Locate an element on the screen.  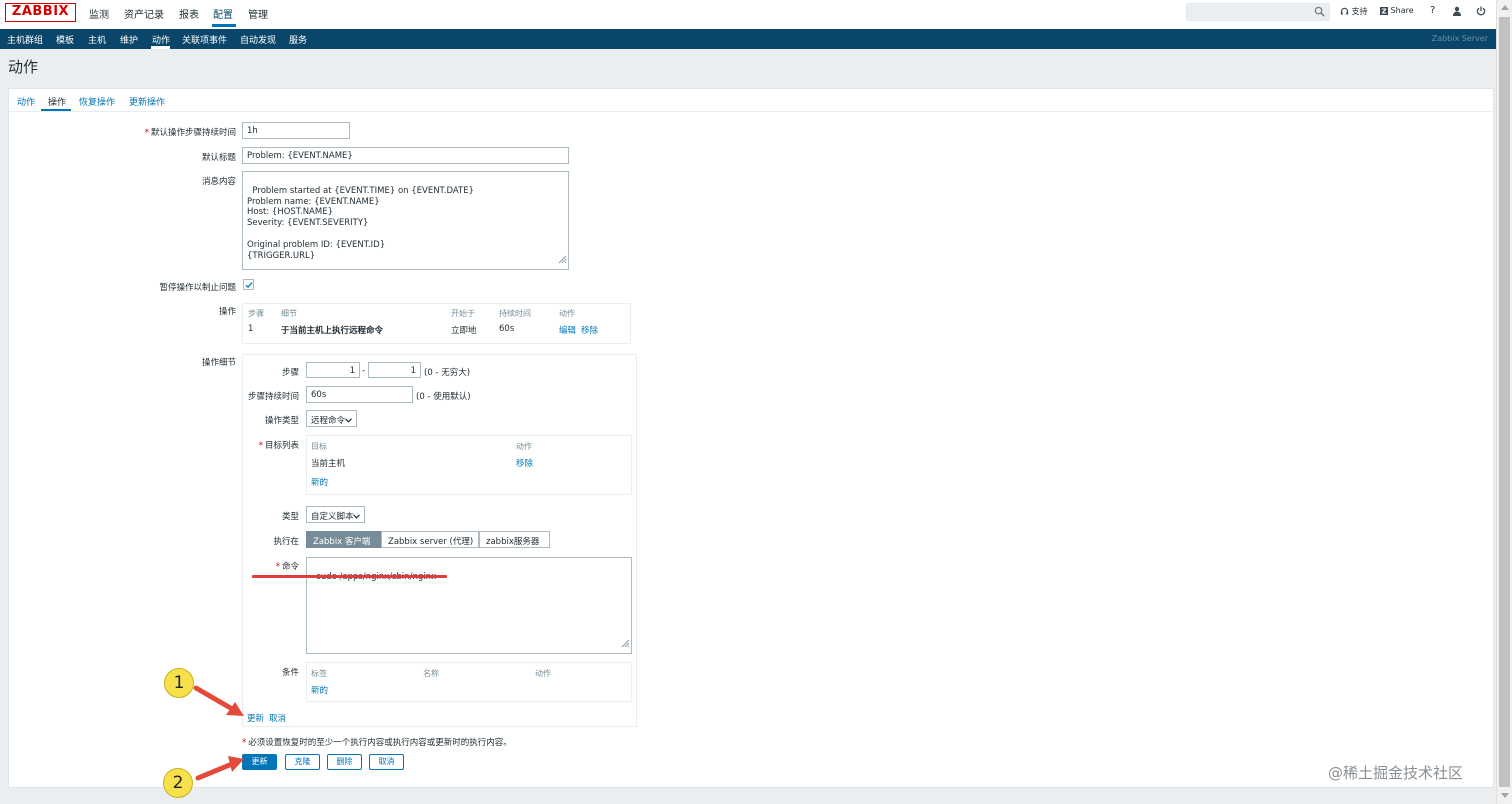
op-cancel-link: 取消 is located at coordinates (277, 718).